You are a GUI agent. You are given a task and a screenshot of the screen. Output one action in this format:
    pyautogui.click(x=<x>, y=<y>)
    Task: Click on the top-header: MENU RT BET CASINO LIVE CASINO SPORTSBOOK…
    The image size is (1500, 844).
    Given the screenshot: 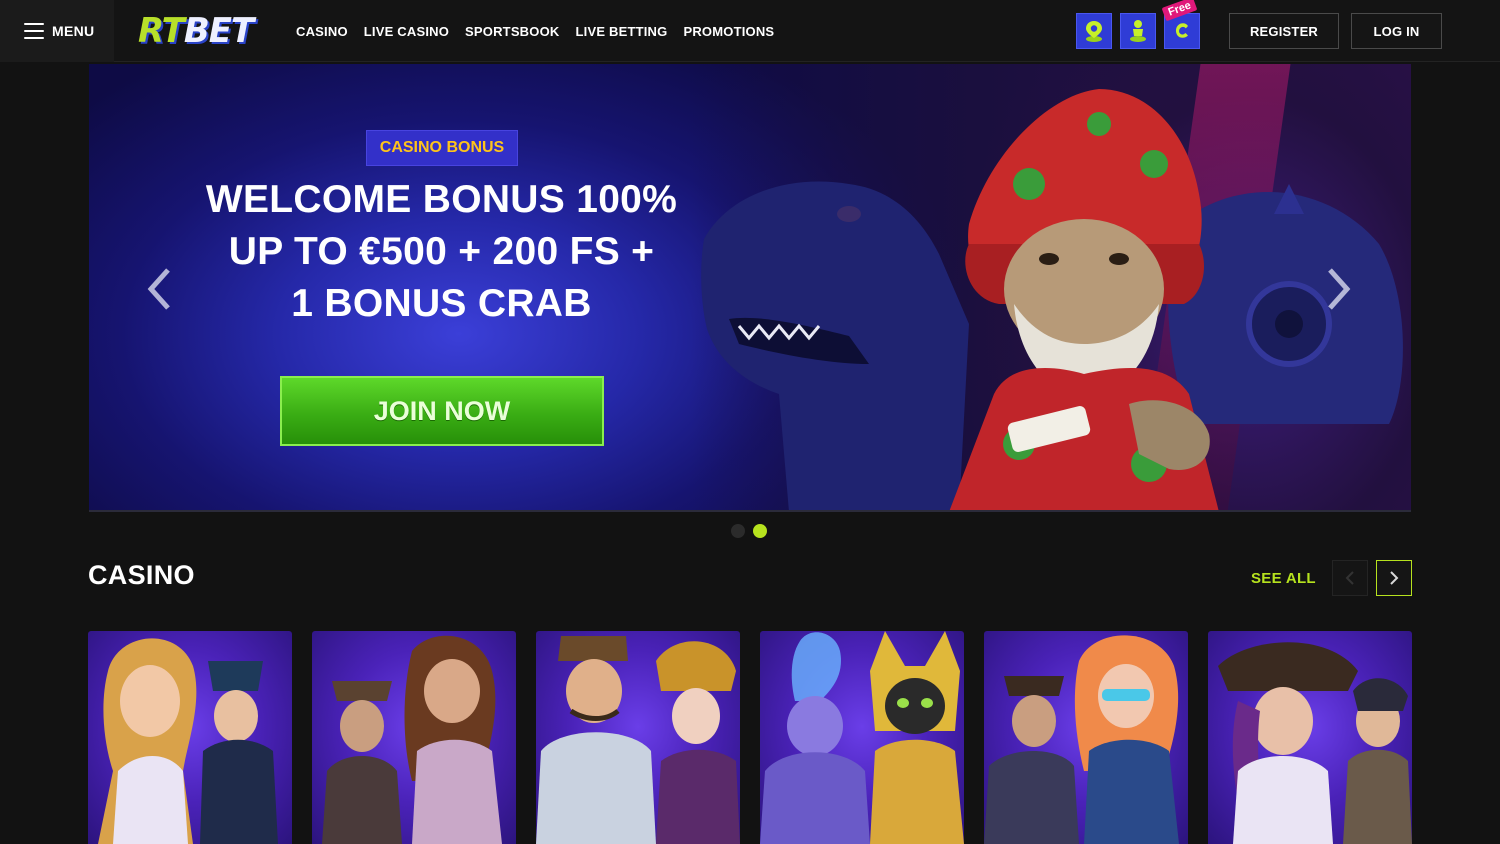 What is the action you would take?
    pyautogui.click(x=750, y=31)
    